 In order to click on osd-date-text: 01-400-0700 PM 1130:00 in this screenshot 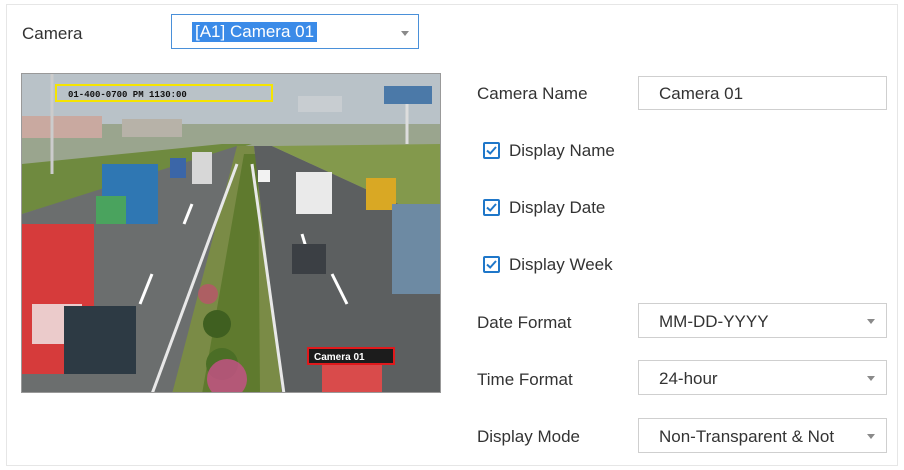, I will do `click(127, 95)`.